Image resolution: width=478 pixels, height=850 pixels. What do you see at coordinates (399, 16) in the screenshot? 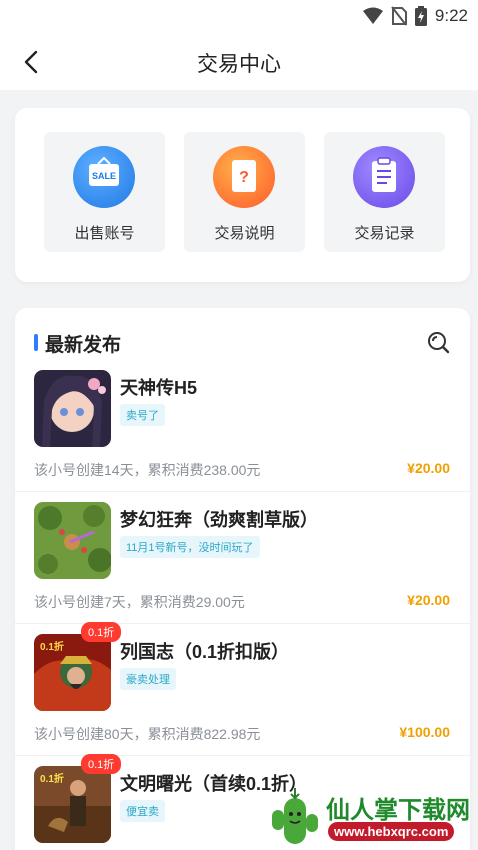
I see `no-sim-icon` at bounding box center [399, 16].